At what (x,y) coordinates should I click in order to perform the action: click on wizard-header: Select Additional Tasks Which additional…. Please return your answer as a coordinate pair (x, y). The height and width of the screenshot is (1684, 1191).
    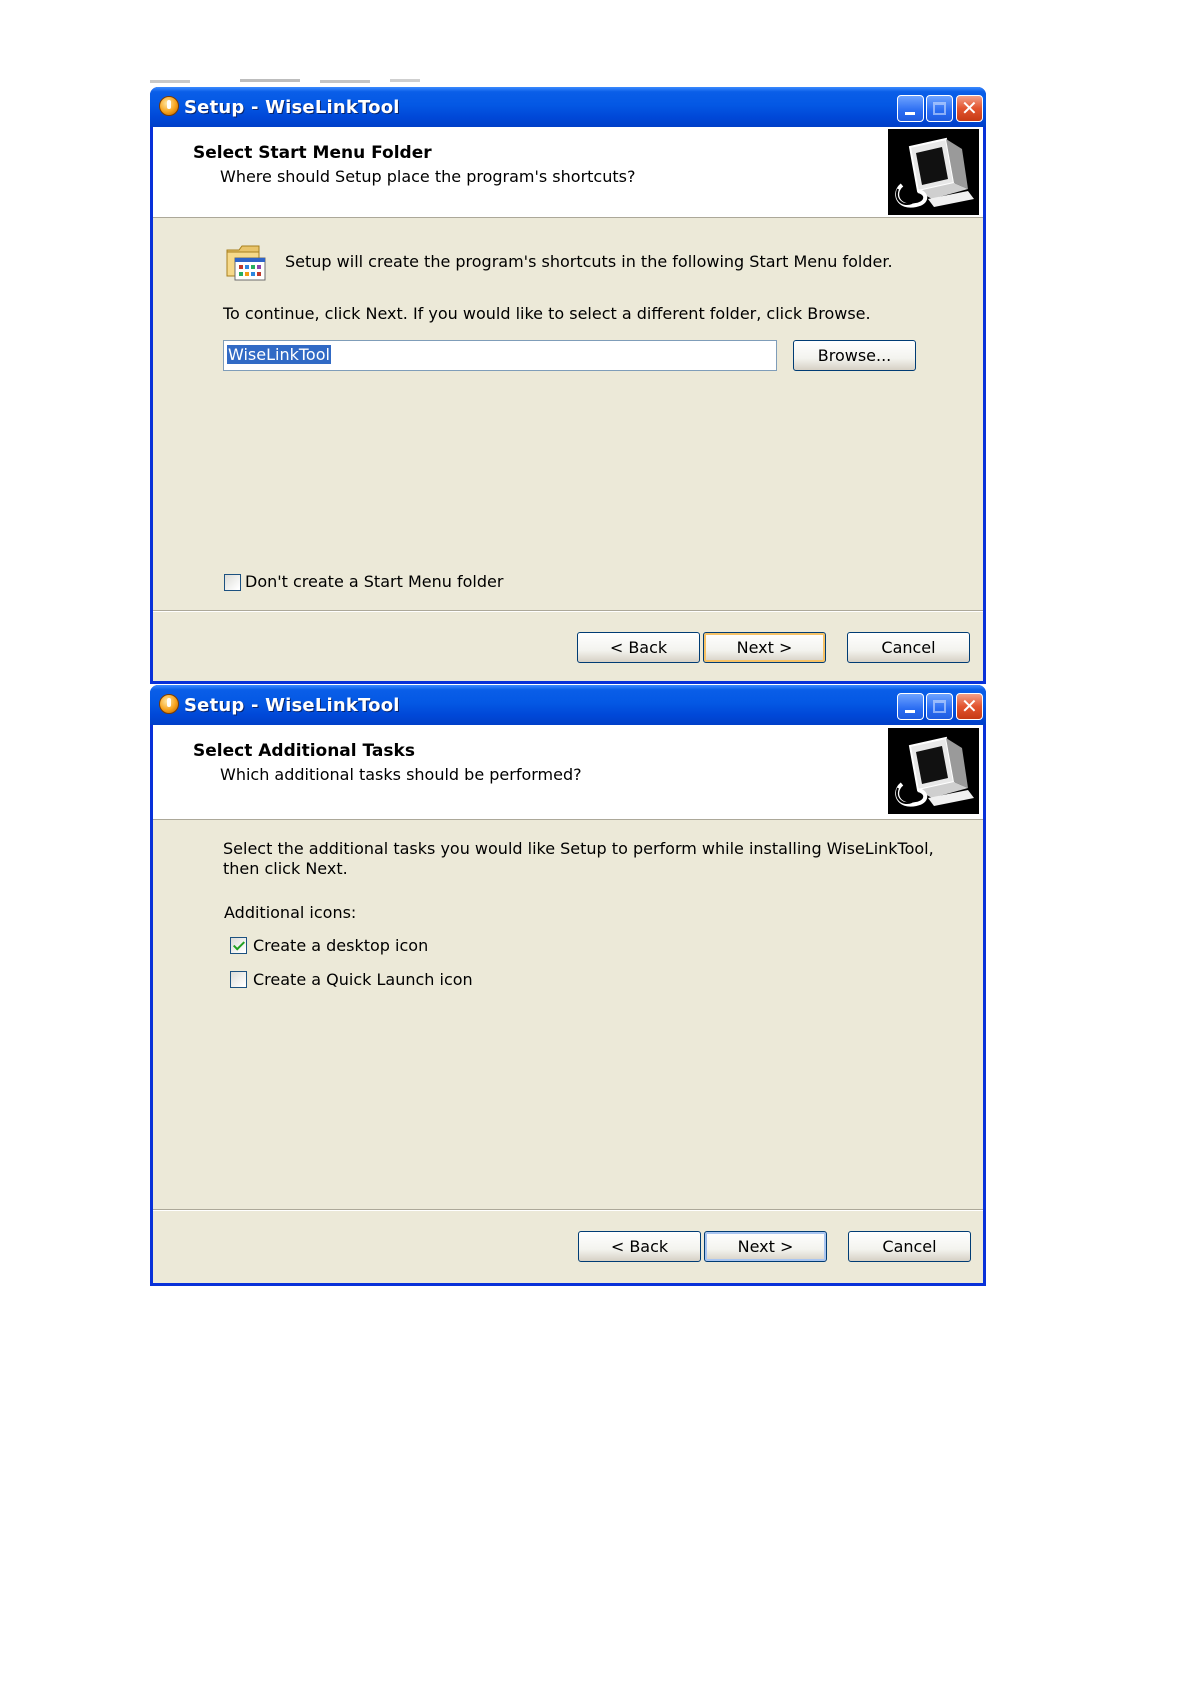
    Looking at the image, I should click on (568, 772).